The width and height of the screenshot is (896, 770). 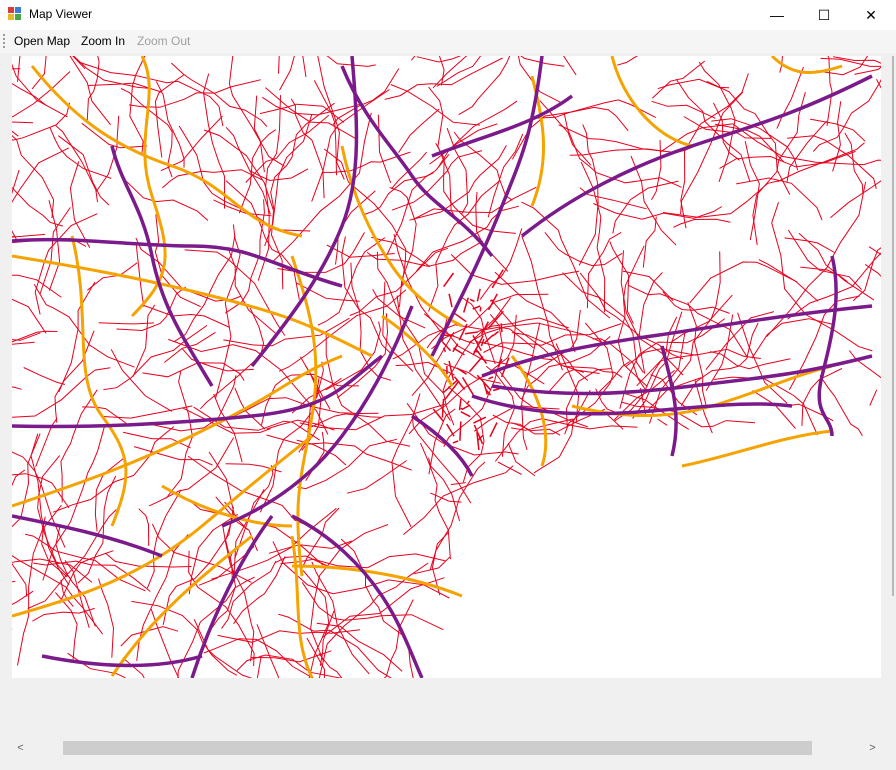 I want to click on title-bar: Map Viewer — ☐ ✕, so click(x=448, y=15).